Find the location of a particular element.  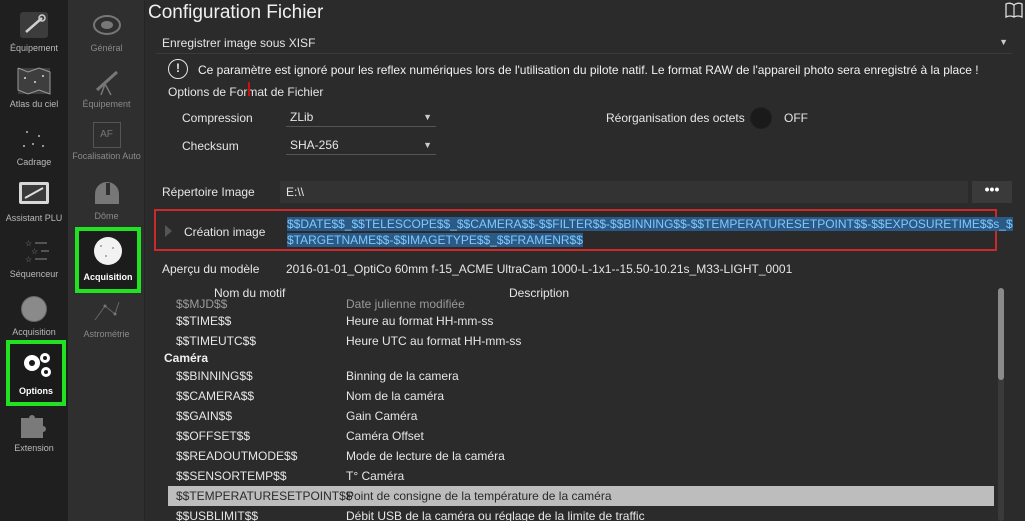

compression-label: Compression is located at coordinates (217, 118).